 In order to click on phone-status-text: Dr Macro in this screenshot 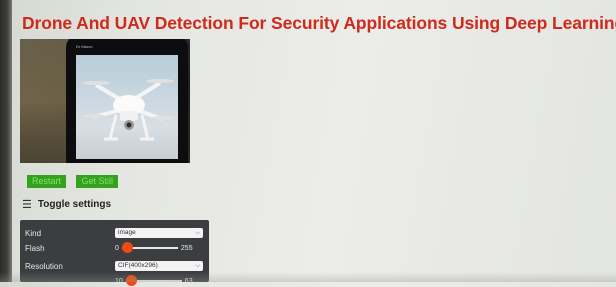, I will do `click(84, 46)`.